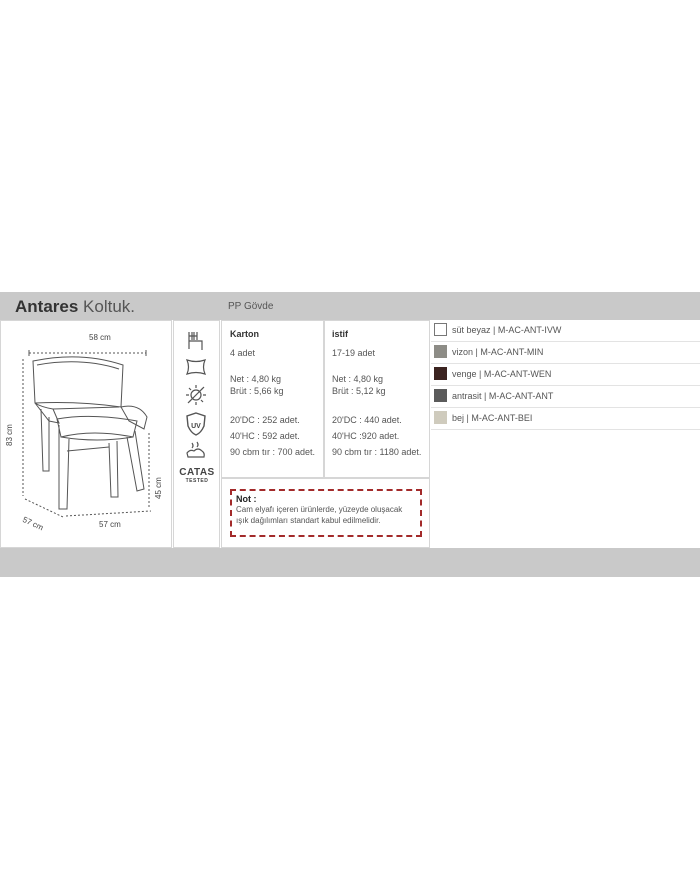  What do you see at coordinates (243, 353) in the screenshot?
I see `karton-qty: 4 adet` at bounding box center [243, 353].